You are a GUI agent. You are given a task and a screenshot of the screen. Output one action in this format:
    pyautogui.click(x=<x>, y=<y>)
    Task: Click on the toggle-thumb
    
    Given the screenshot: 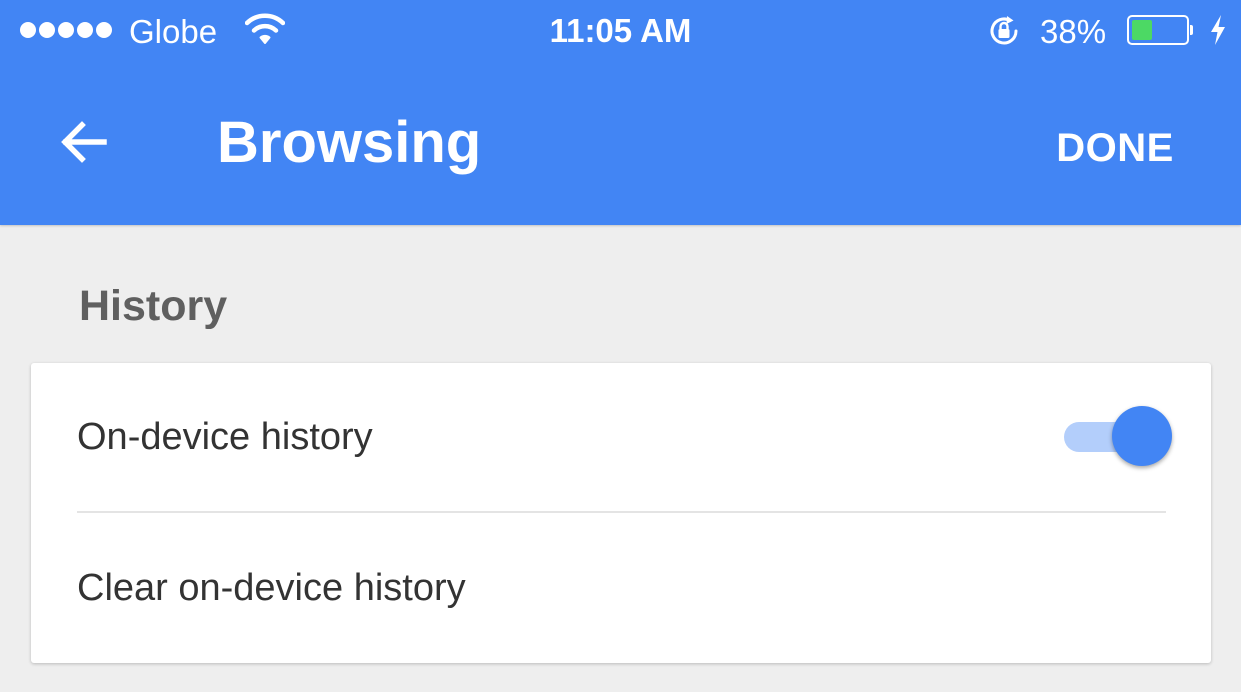 What is the action you would take?
    pyautogui.click(x=1142, y=436)
    